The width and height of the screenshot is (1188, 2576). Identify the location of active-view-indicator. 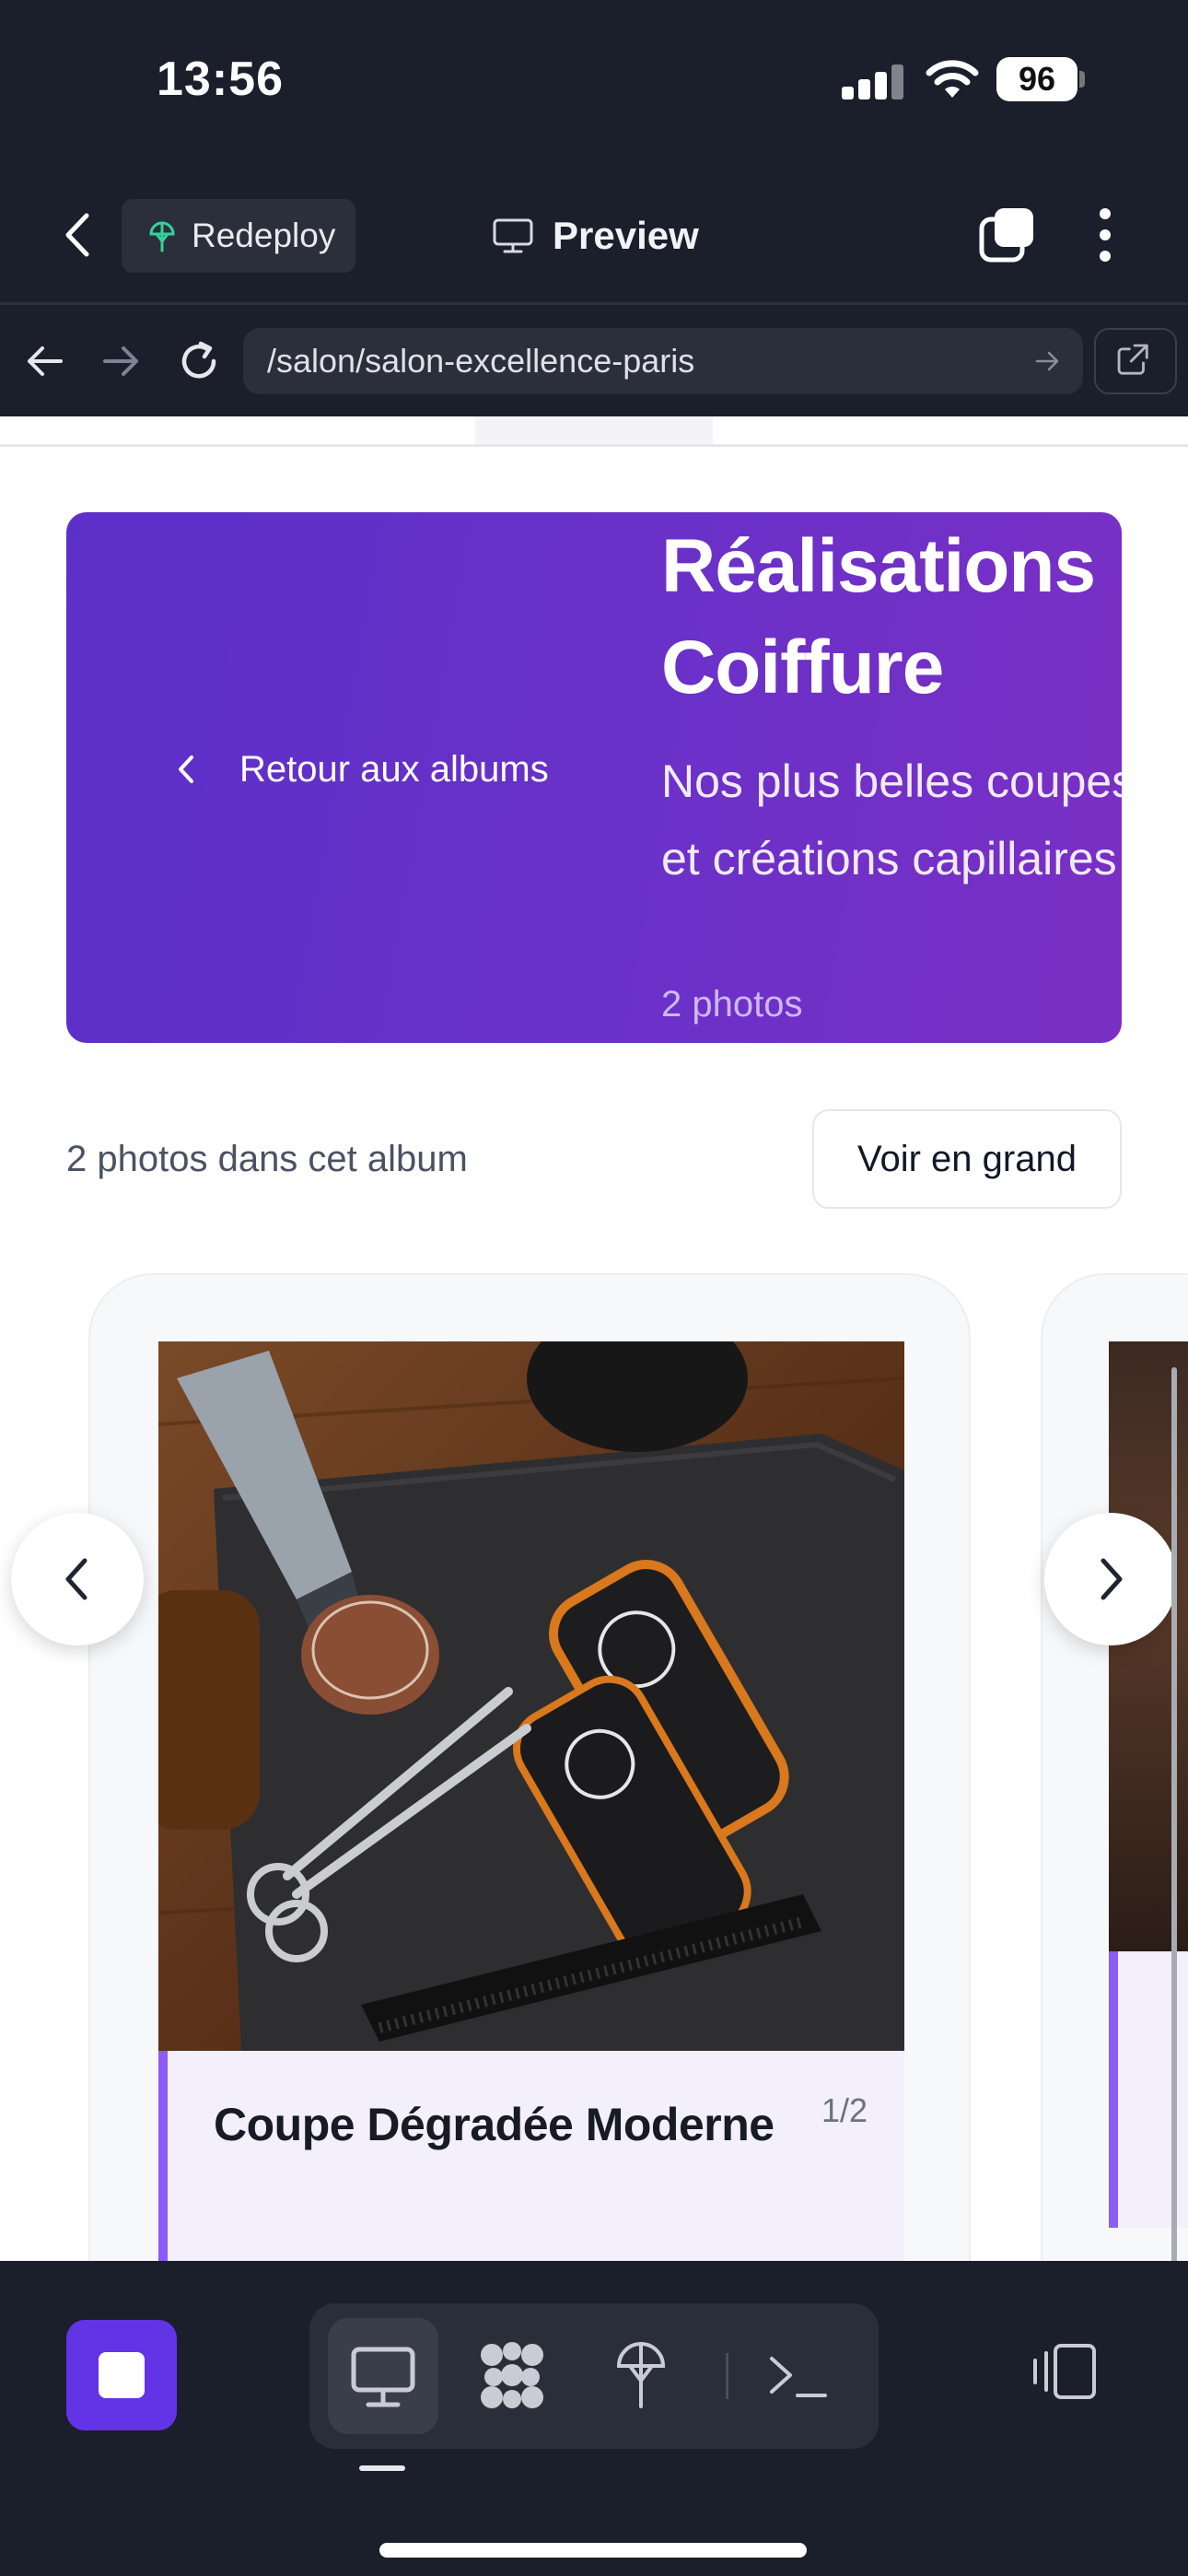
(382, 2468).